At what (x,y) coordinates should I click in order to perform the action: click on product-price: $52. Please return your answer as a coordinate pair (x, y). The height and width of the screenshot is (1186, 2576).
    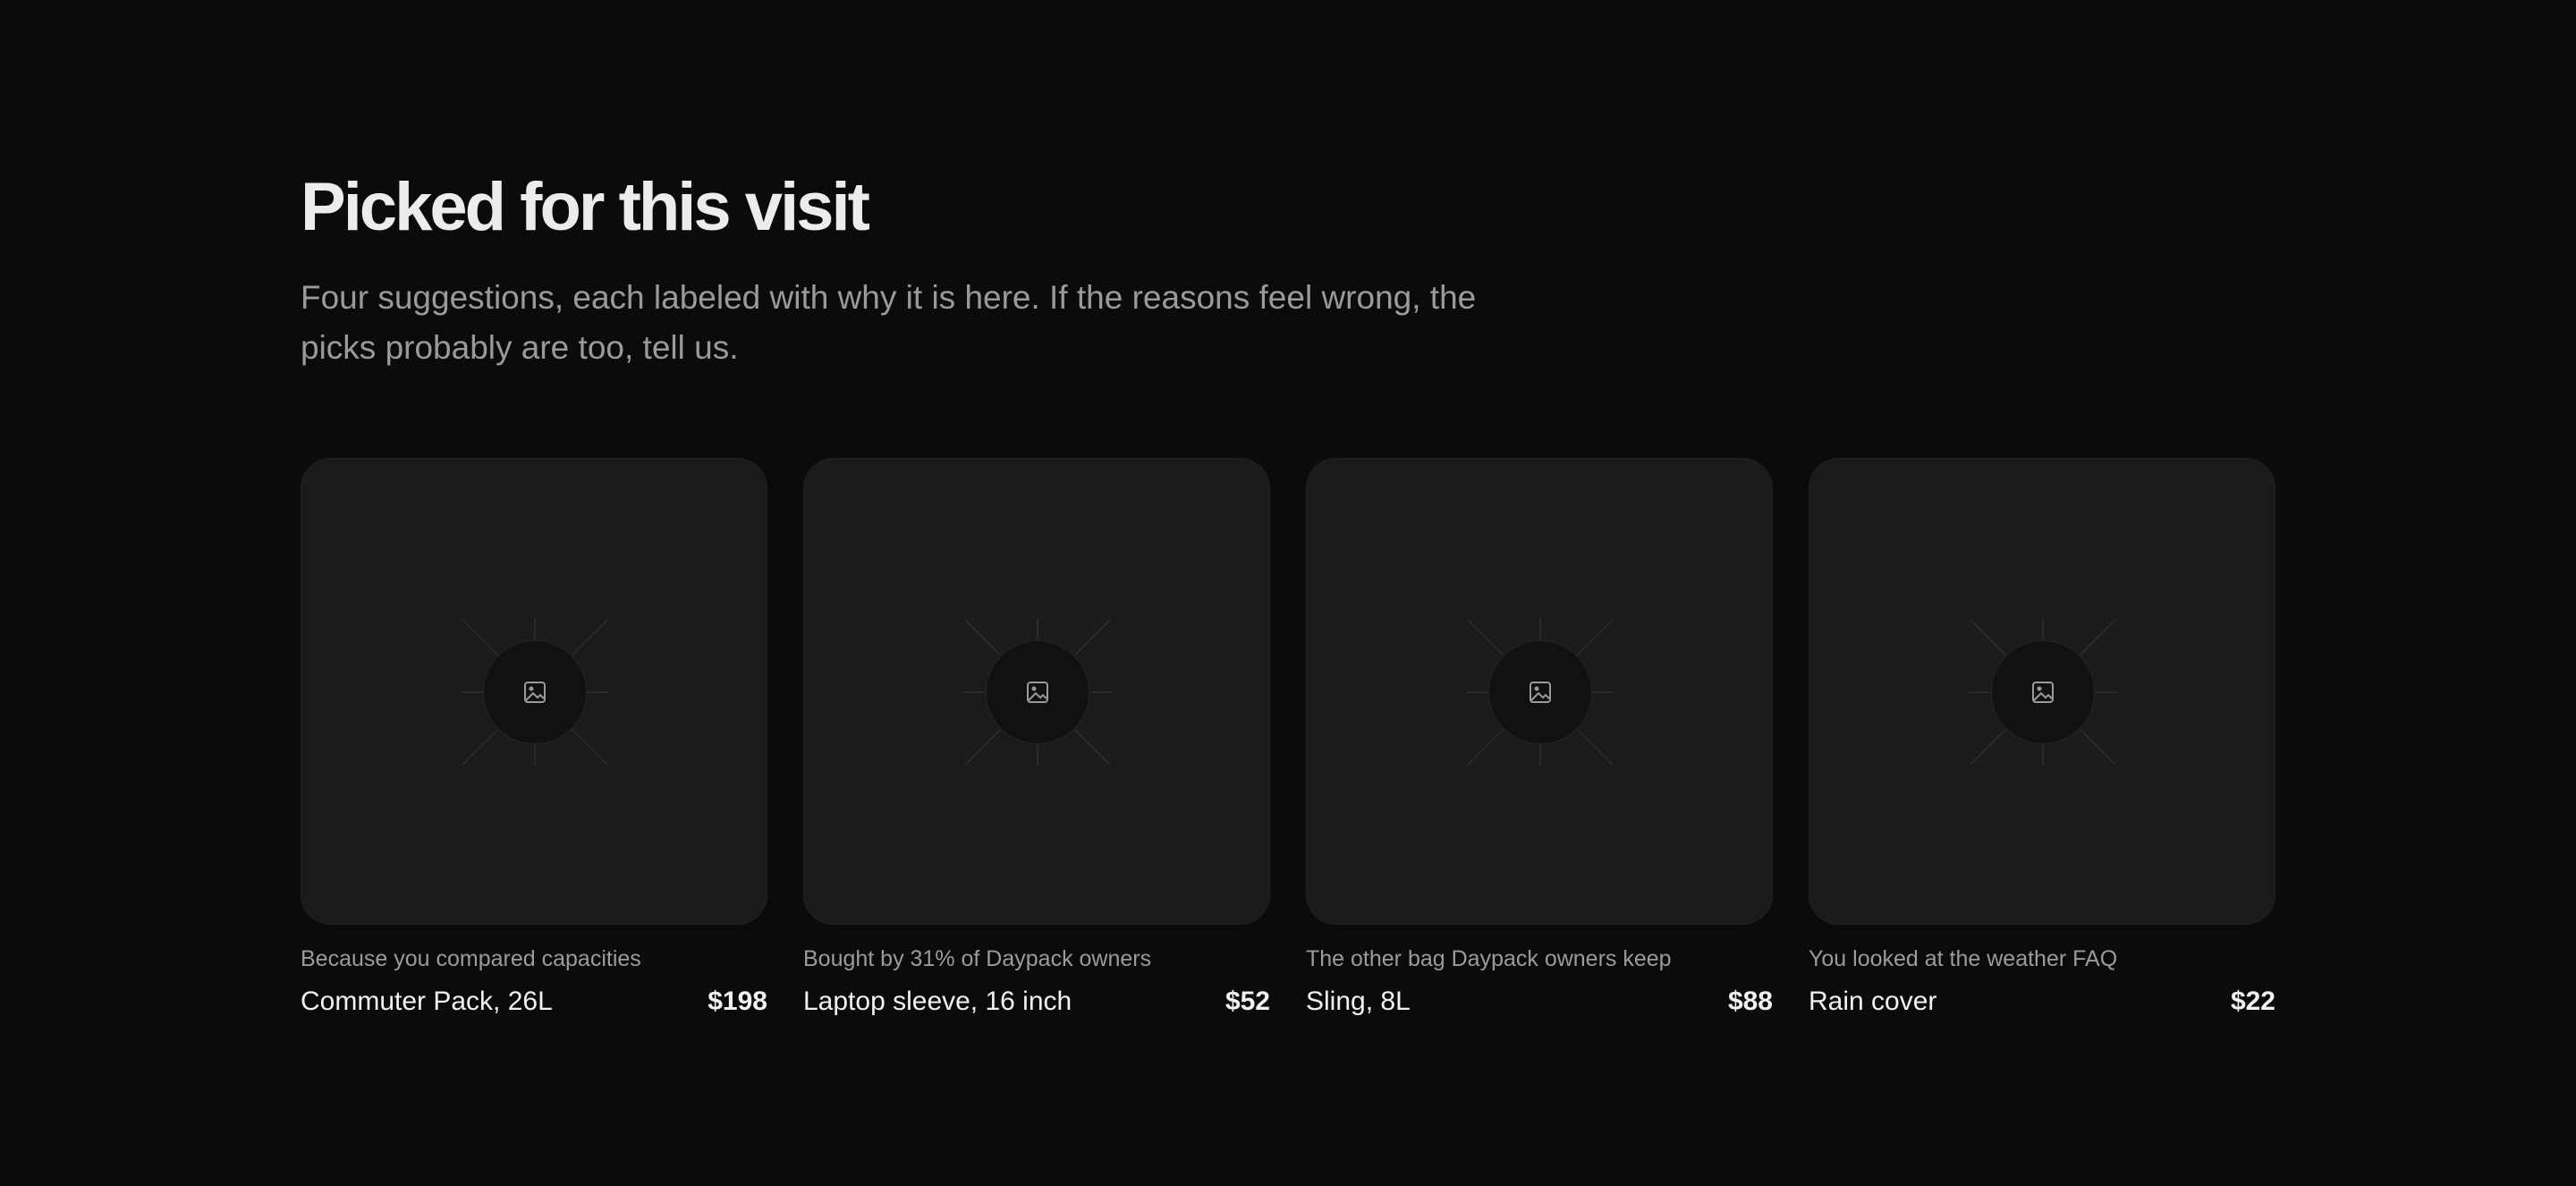
    Looking at the image, I should click on (1247, 1001).